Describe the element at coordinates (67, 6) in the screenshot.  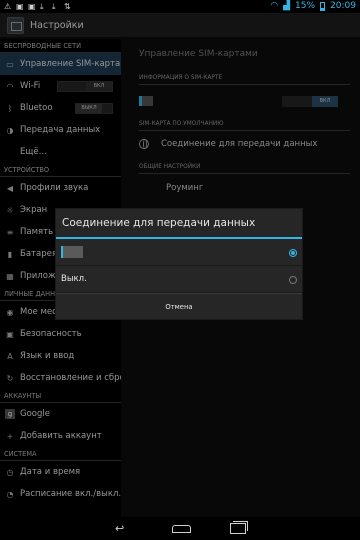
I see `upload-icon: ⇅` at that location.